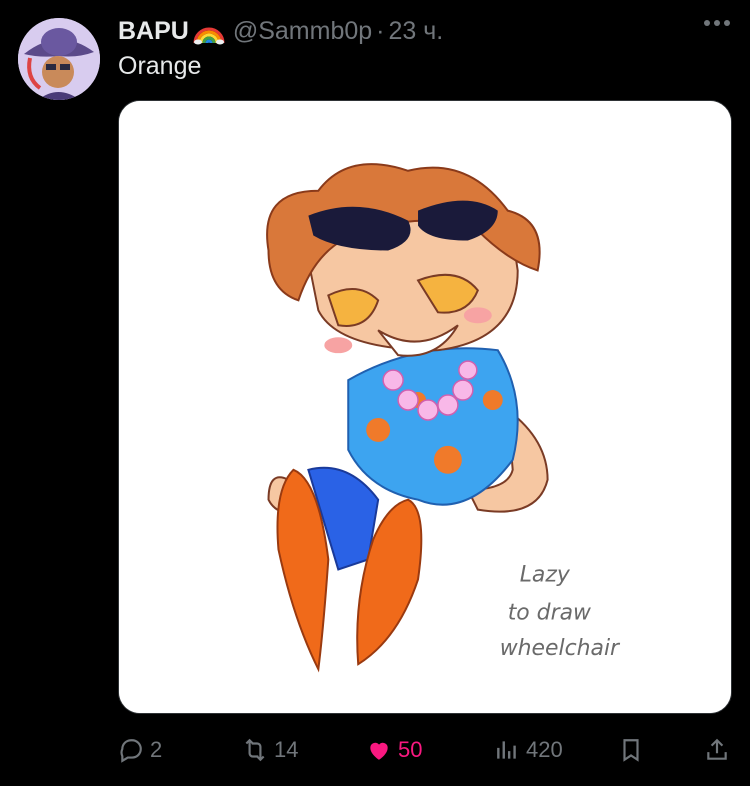 This screenshot has width=750, height=786. I want to click on repost-button: 14, so click(270, 750).